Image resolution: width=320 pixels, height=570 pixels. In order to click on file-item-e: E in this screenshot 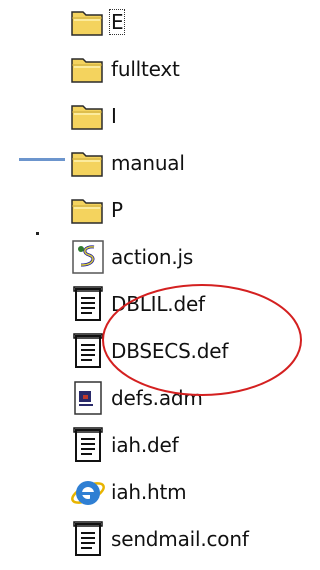, I will do `click(97, 22)`.